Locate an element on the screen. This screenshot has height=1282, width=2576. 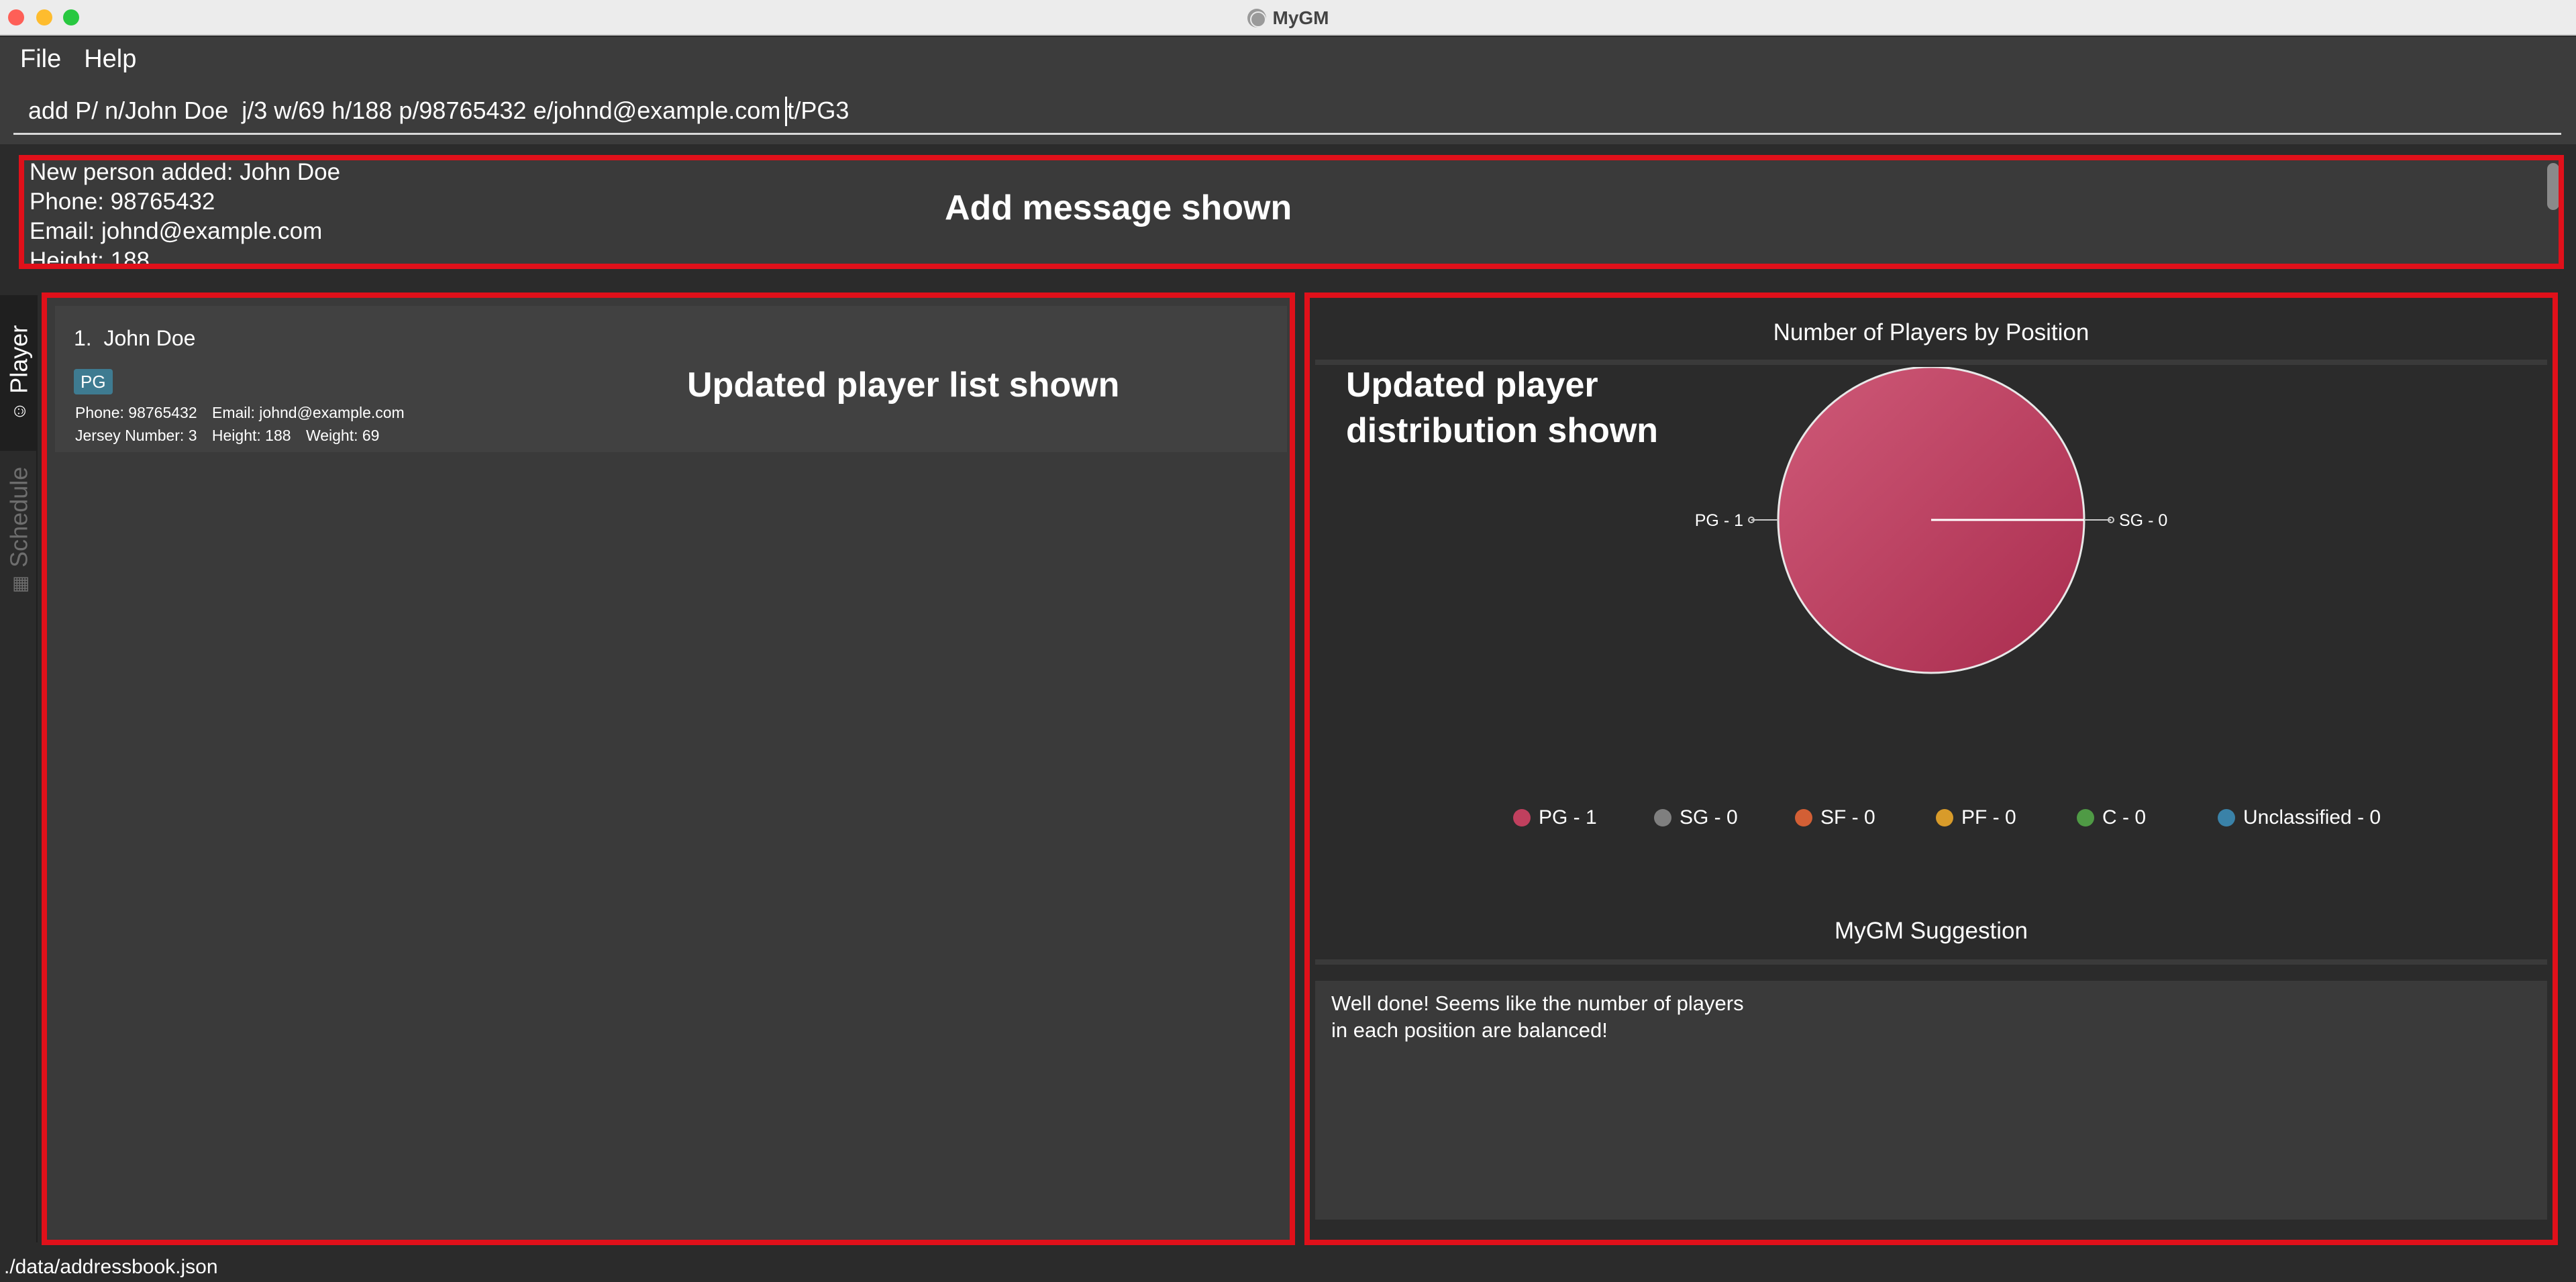
tab-schedule-label: Schedule is located at coordinates (18, 517).